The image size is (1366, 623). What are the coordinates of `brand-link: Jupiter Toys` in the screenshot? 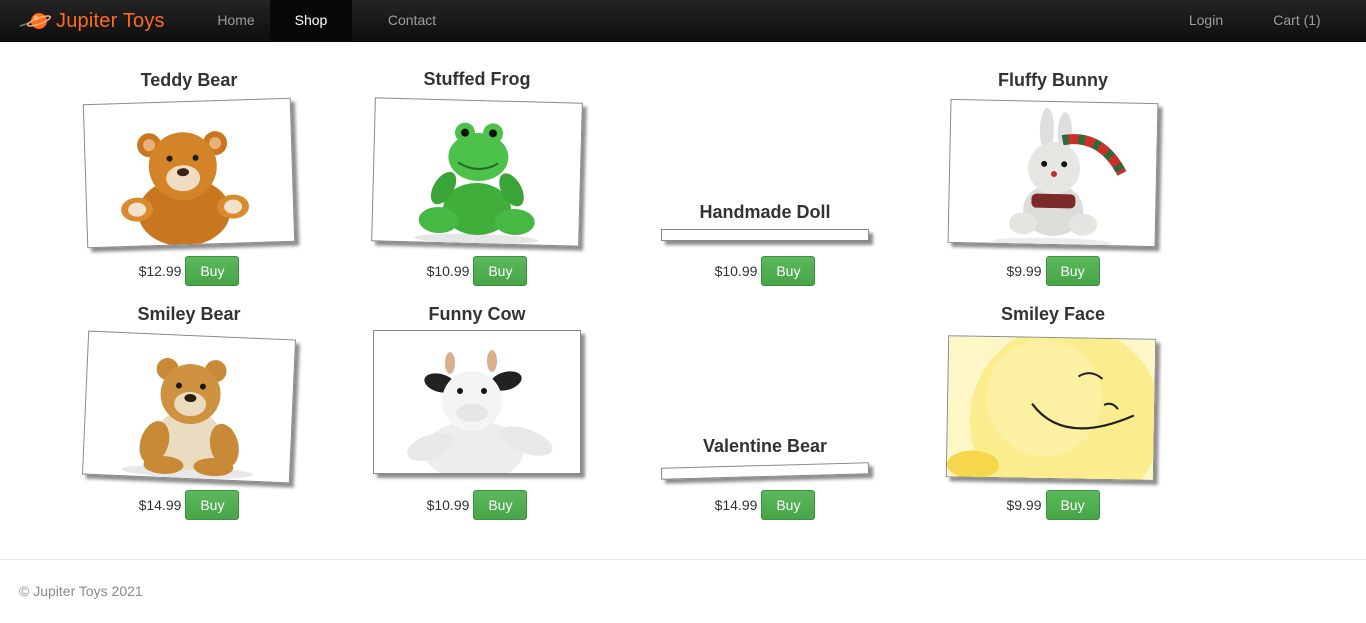 It's located at (91, 21).